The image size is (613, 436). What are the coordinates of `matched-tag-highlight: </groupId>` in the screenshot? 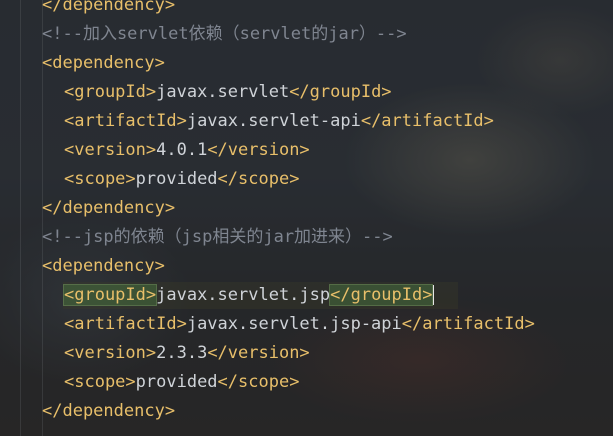 It's located at (381, 295).